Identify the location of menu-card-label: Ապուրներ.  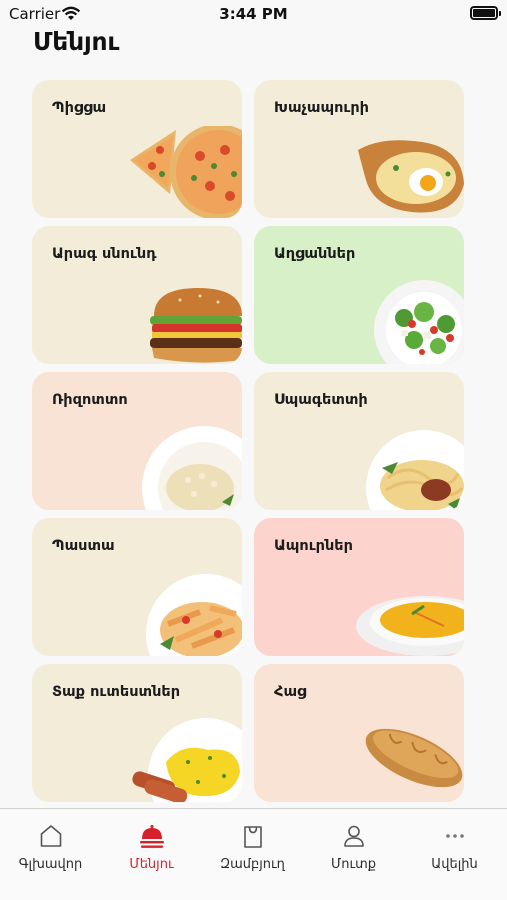
(313, 546).